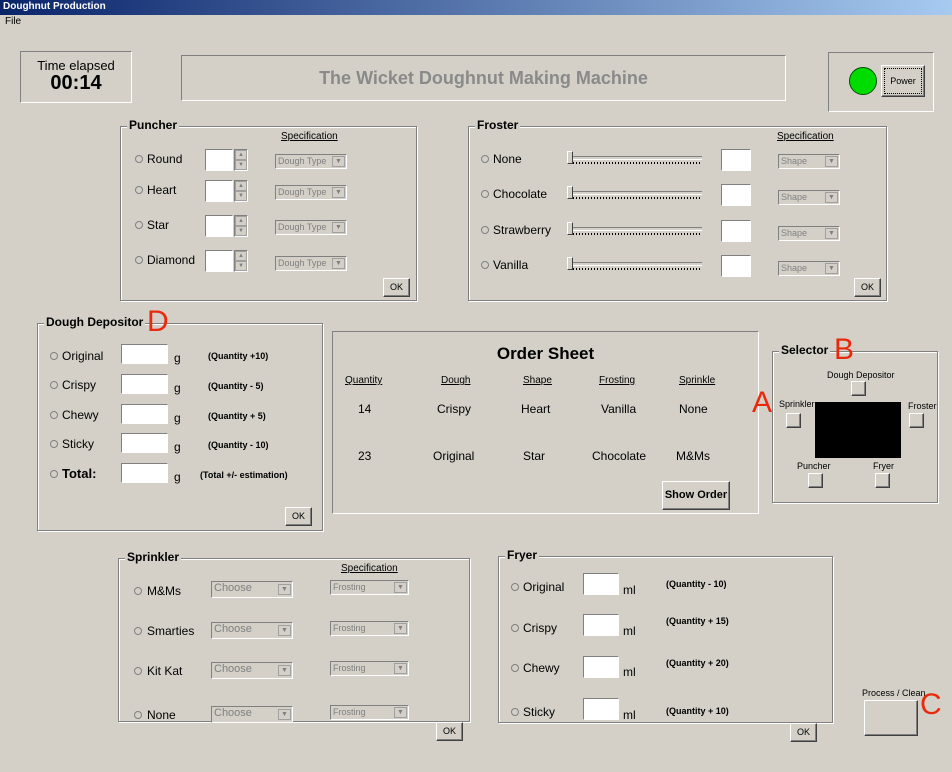  Describe the element at coordinates (858, 388) in the screenshot. I see `selector-dough-depositor-button` at that location.